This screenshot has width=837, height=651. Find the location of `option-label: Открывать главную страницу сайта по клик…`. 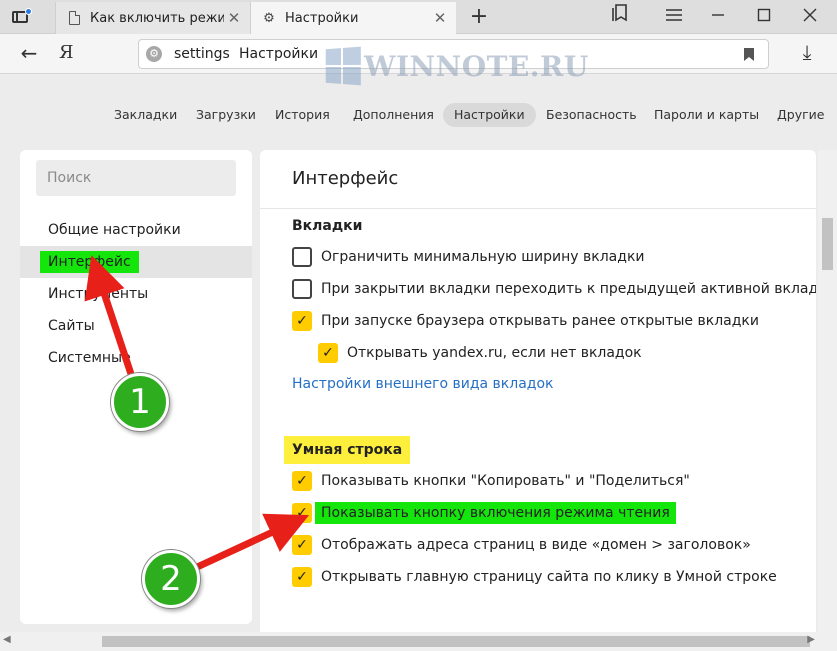

option-label: Открывать главную страницу сайта по клик… is located at coordinates (549, 577).